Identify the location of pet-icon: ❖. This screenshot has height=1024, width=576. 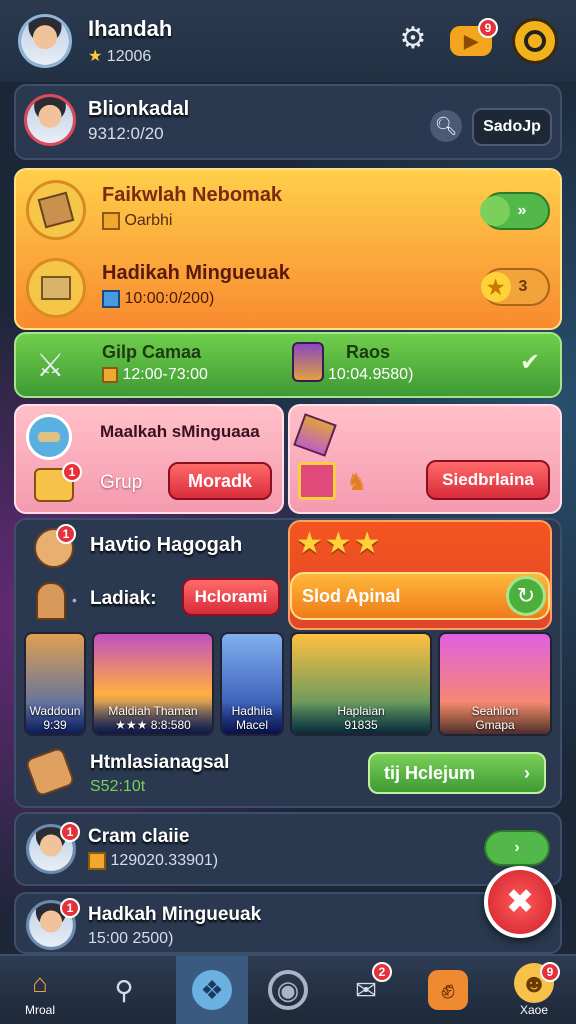
(212, 990).